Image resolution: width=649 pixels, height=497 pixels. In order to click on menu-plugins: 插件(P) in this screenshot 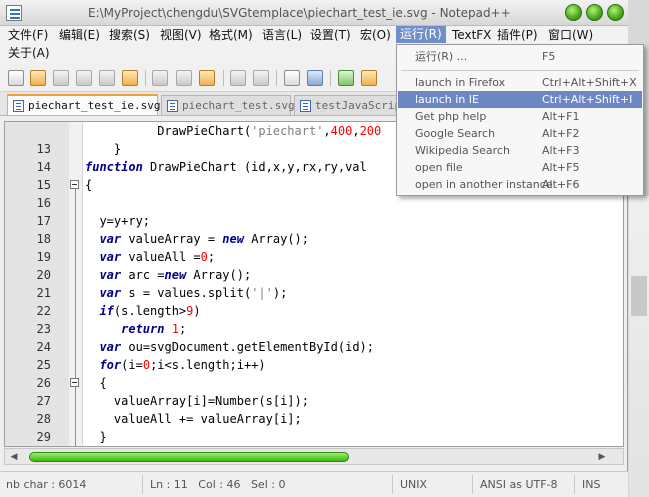, I will do `click(517, 35)`.